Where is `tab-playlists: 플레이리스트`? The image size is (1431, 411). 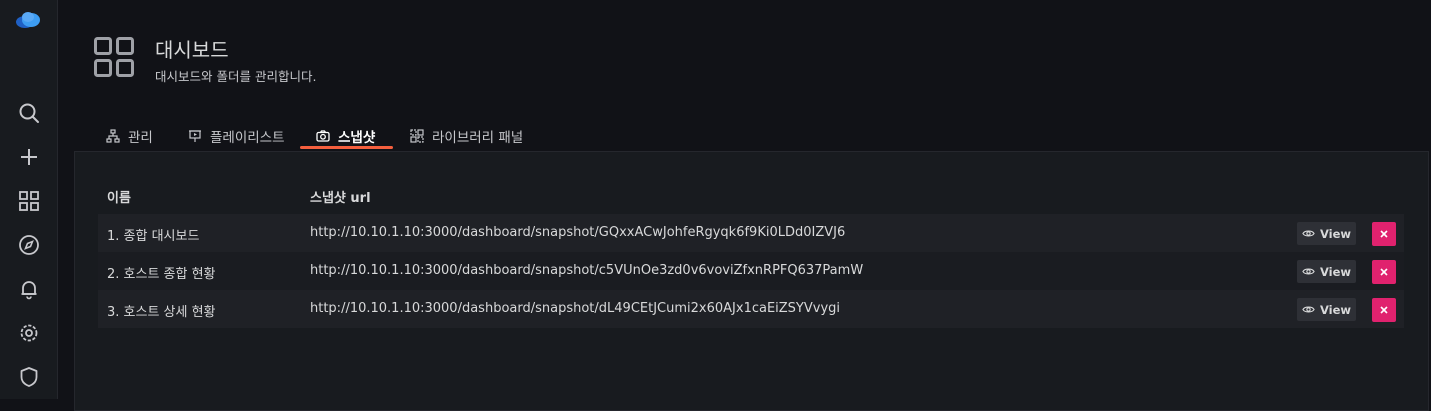
tab-playlists: 플레이리스트 is located at coordinates (236, 135).